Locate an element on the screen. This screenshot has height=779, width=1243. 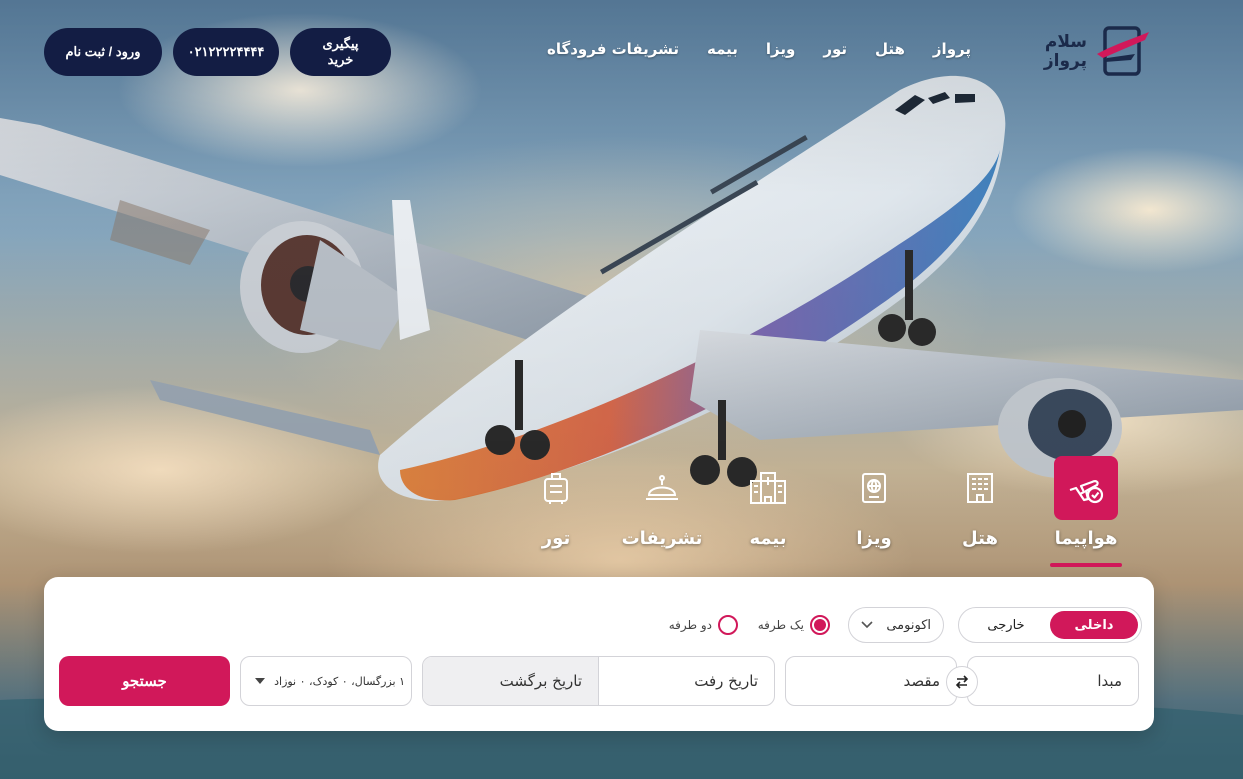
service-tabs: هواپیما هتل ویزا بیمه تشریفات تور is located at coordinates (821, 511).